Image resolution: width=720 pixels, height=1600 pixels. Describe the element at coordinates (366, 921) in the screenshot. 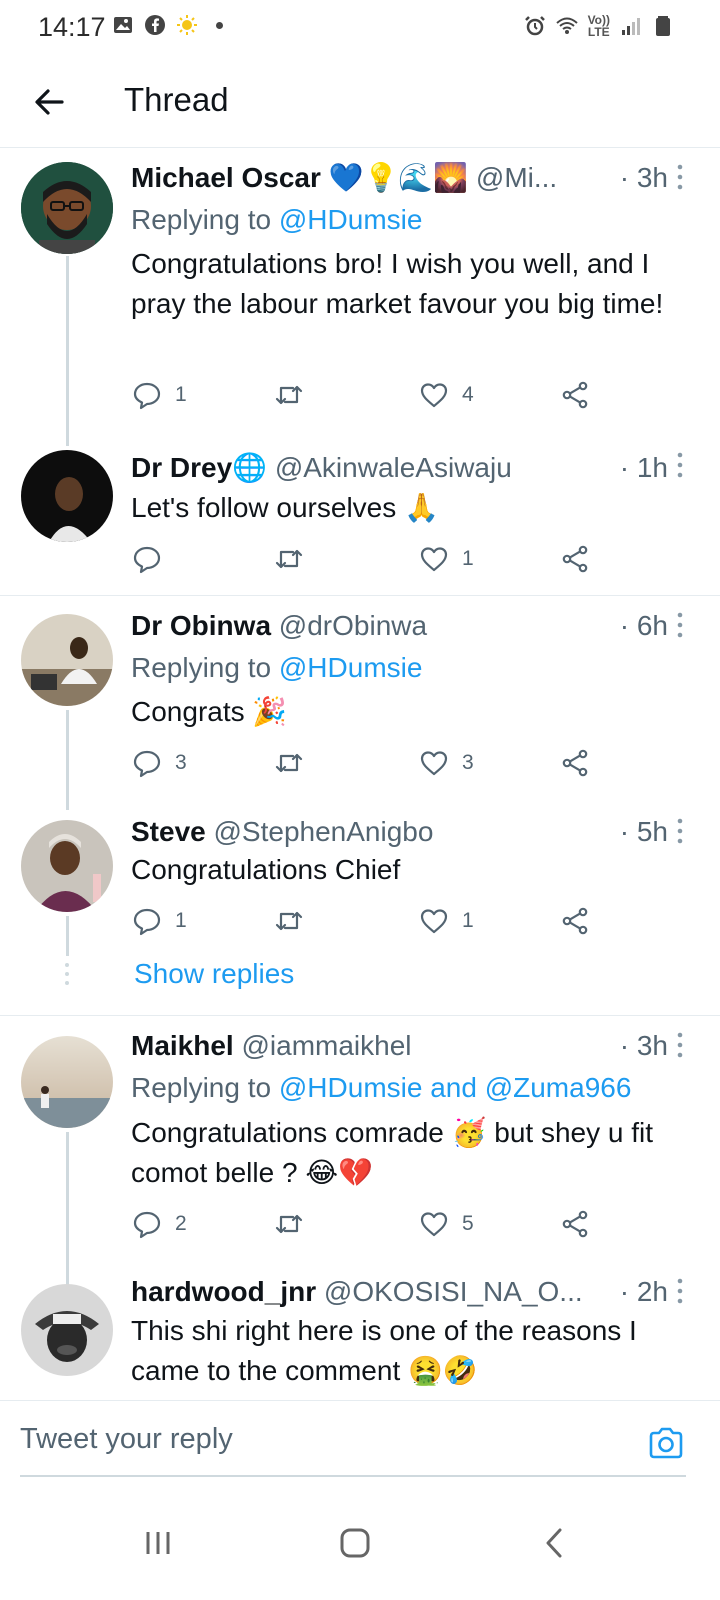

I see `tweet-actions: 1 1` at that location.